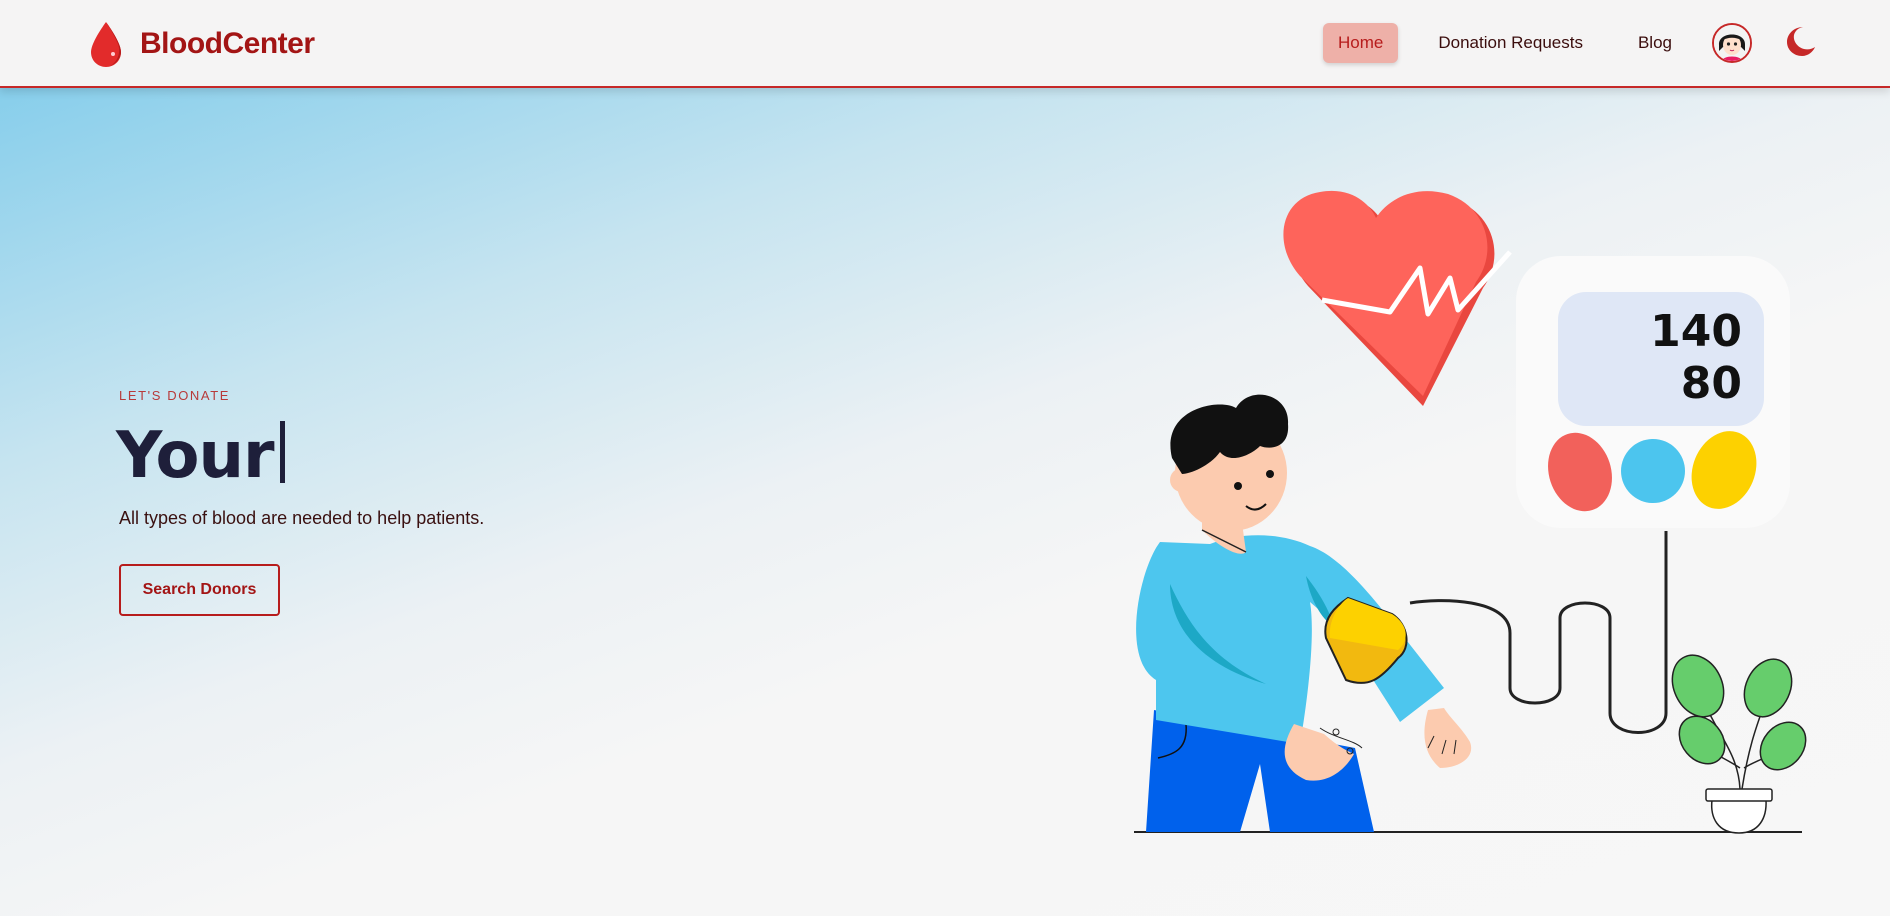  I want to click on systolic-reading: 140, so click(1696, 331).